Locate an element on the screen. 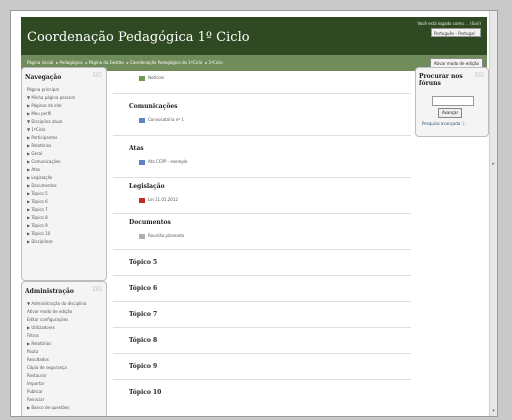 This screenshot has width=512, height=420. section-topic: Tópico 10 is located at coordinates (262, 393).